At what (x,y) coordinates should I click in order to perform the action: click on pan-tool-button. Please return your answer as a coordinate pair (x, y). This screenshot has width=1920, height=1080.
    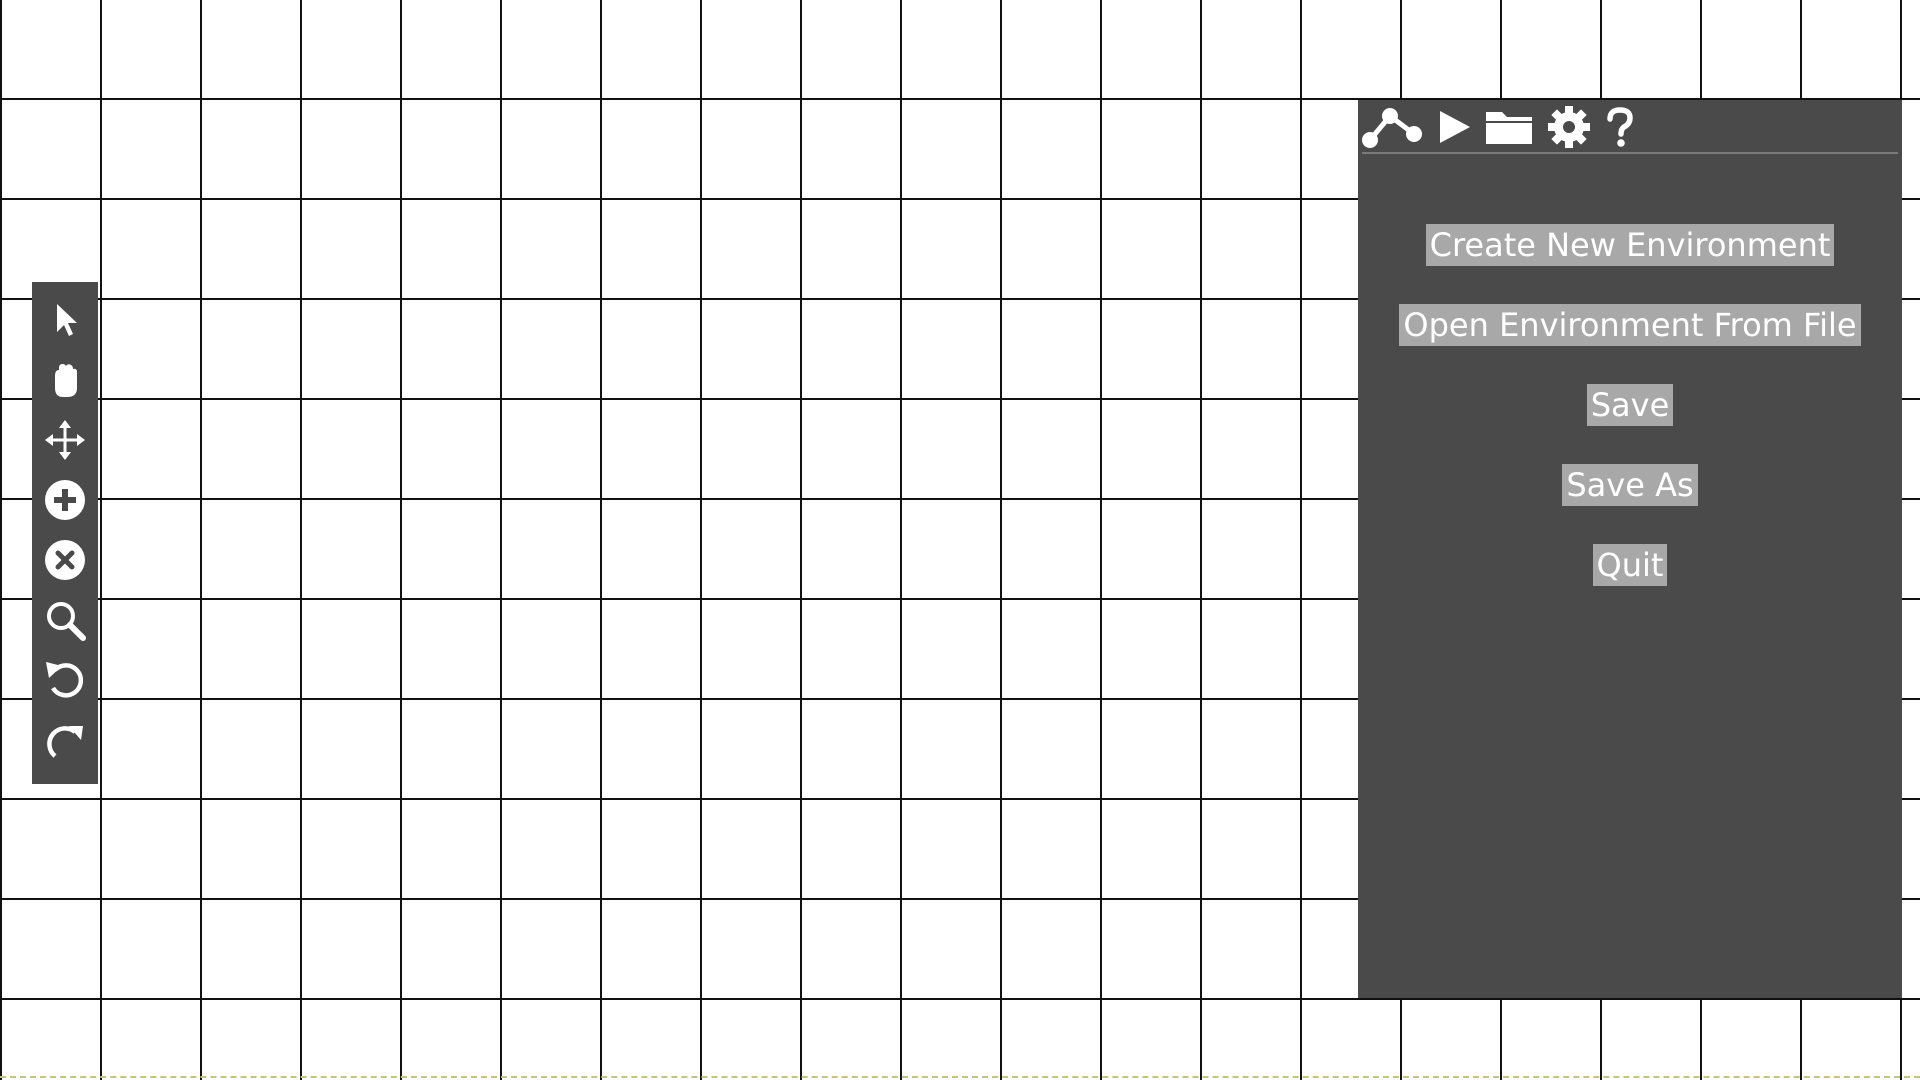
    Looking at the image, I should click on (65, 380).